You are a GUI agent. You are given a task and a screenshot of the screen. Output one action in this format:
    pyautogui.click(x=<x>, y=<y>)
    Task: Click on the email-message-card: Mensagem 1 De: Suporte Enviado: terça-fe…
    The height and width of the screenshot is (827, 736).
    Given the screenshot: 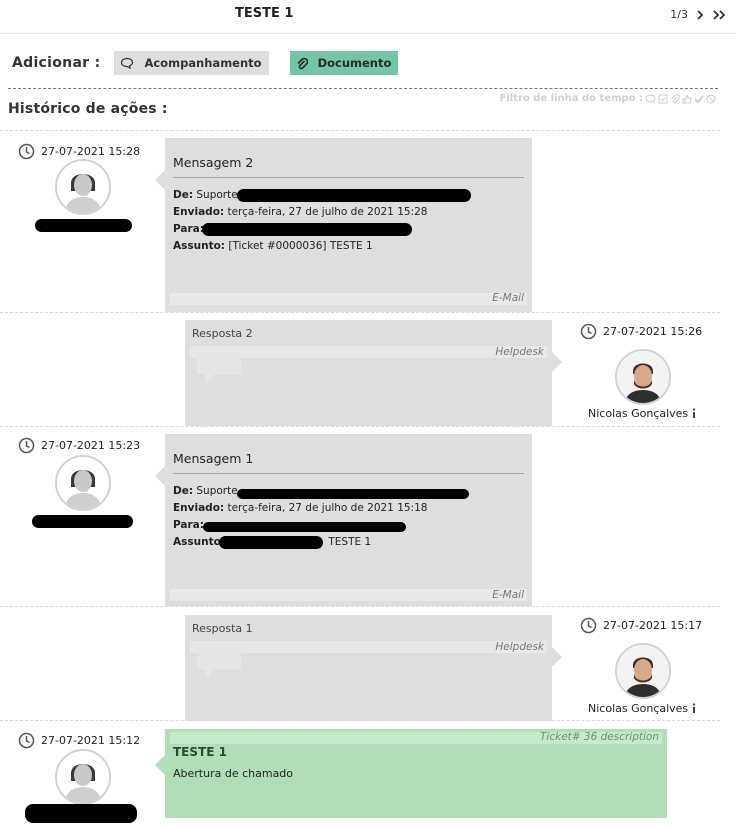 What is the action you would take?
    pyautogui.click(x=343, y=520)
    